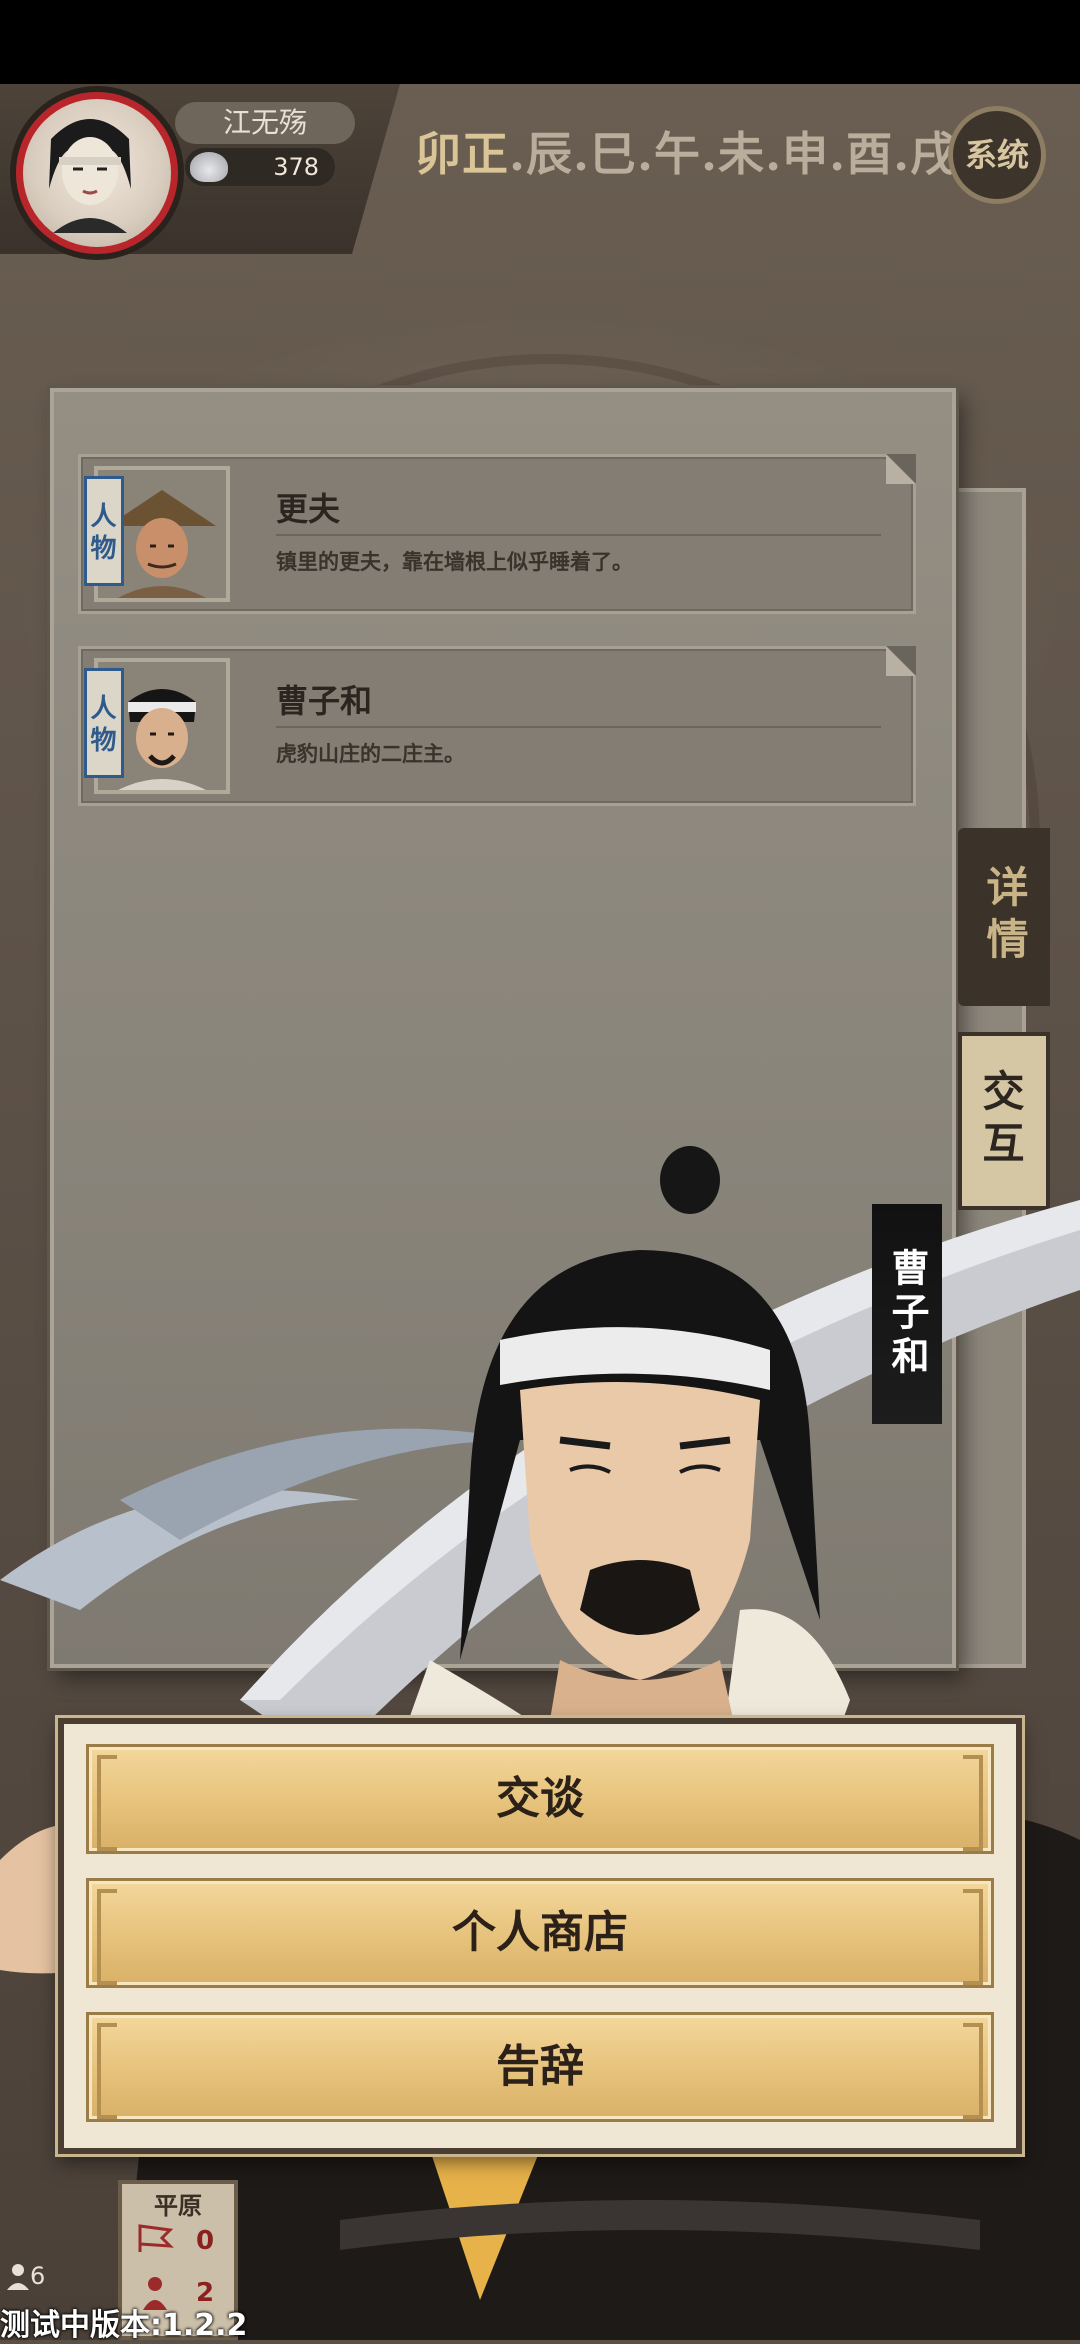 This screenshot has height=2344, width=1080. What do you see at coordinates (454, 562) in the screenshot?
I see `npc-description: 镇里的更夫，靠在墙根上似乎睡着了。` at bounding box center [454, 562].